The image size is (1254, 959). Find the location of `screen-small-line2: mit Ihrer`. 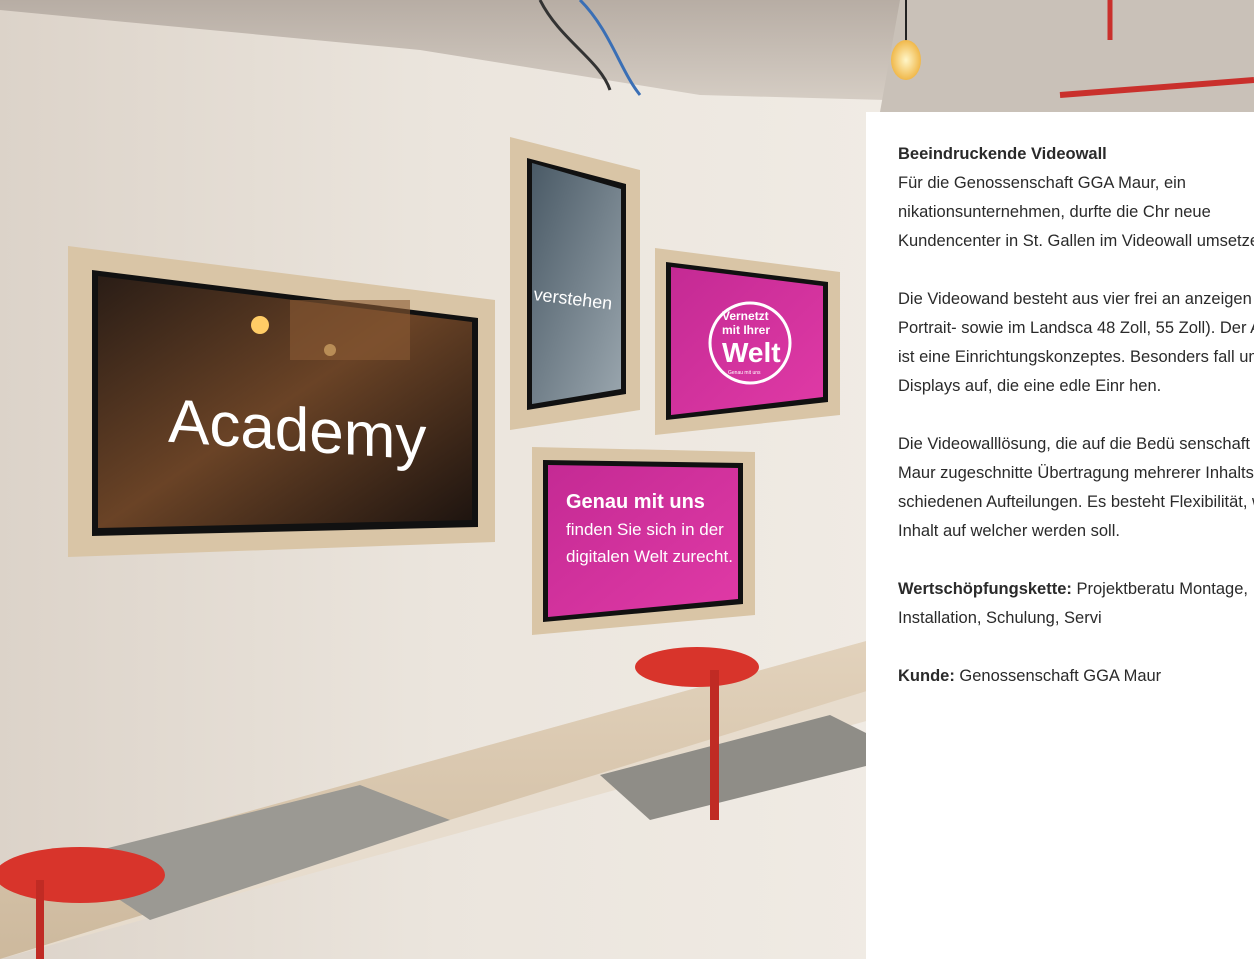

screen-small-line2: mit Ihrer is located at coordinates (746, 330).